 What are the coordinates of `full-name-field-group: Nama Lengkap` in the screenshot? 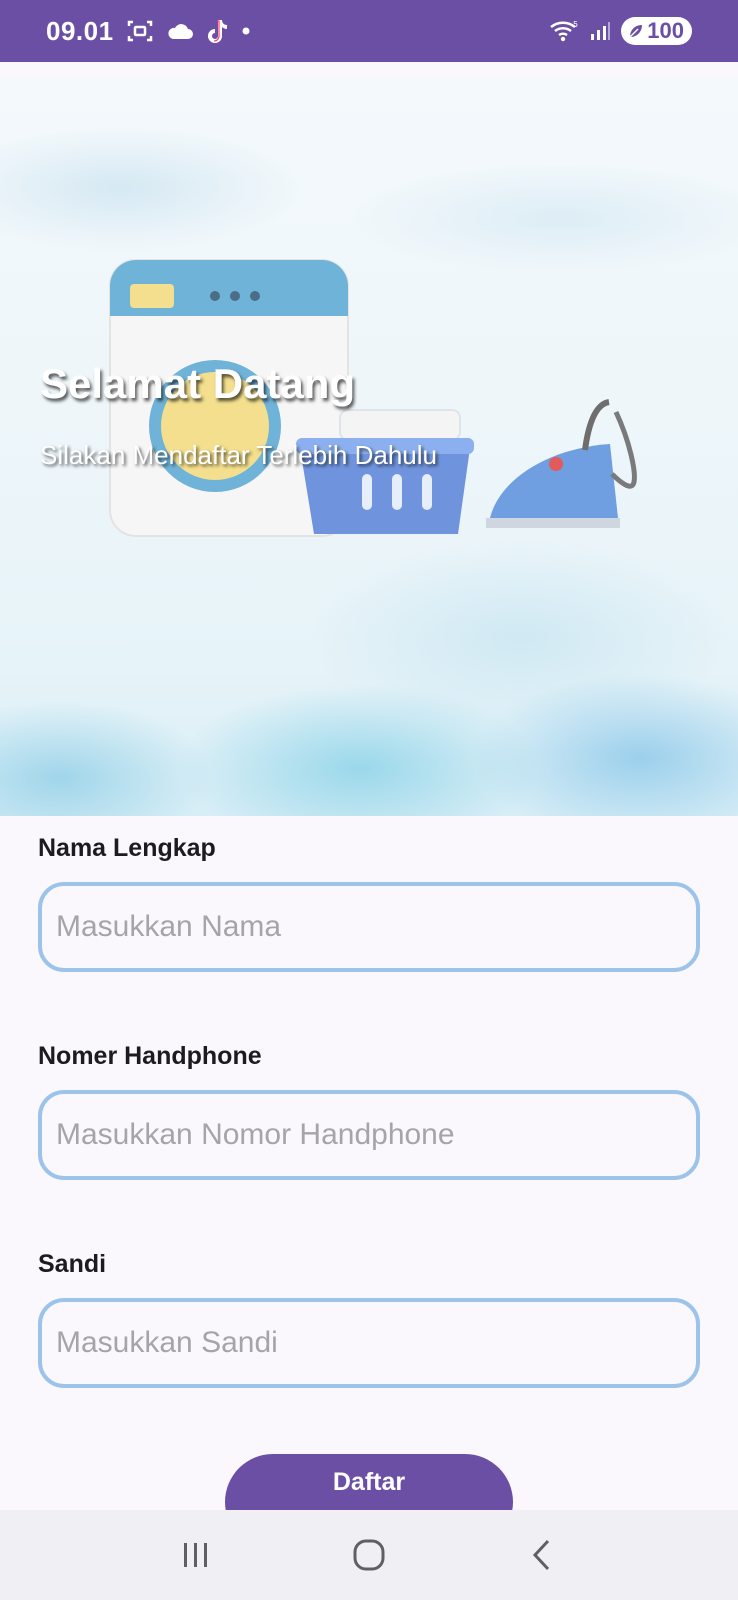 It's located at (369, 934).